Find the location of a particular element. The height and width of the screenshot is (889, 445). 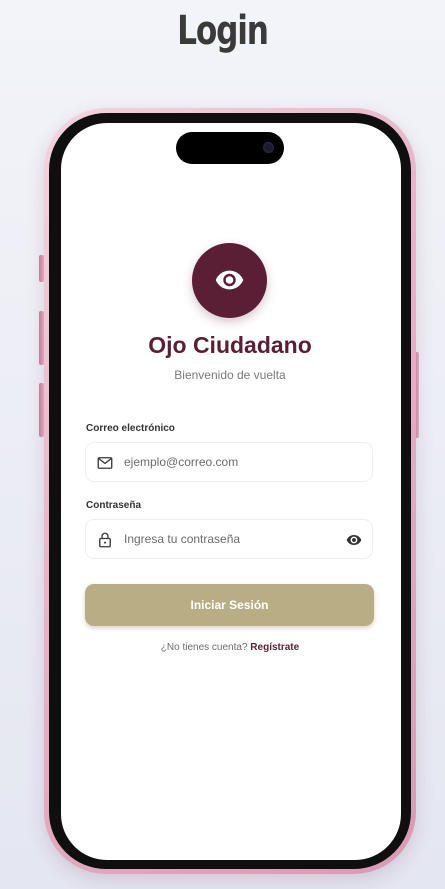

app-subtitle: Bienvenido de vuelta is located at coordinates (230, 375).